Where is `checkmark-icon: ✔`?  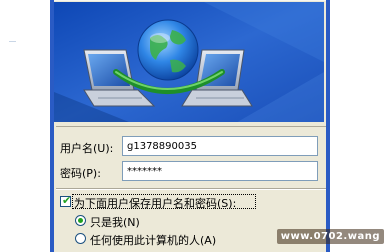
checkmark-icon: ✔ is located at coordinates (67, 200).